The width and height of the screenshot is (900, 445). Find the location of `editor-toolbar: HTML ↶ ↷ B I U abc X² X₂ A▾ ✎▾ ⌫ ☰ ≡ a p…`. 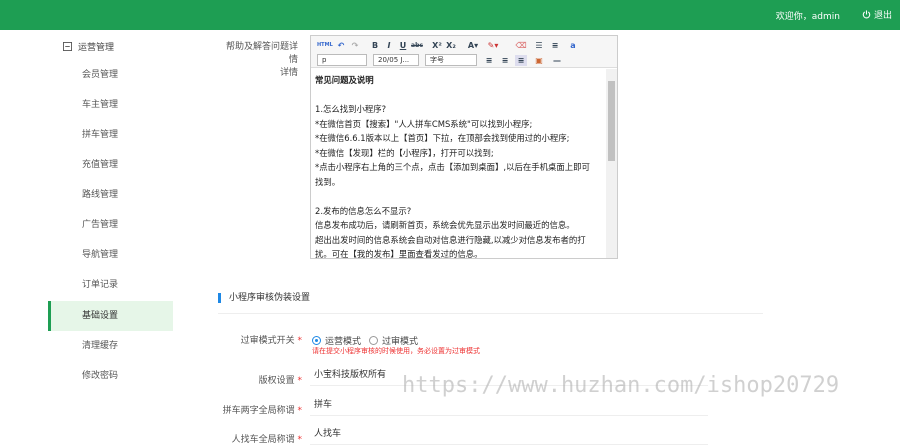

editor-toolbar: HTML ↶ ↷ B I U abc X² X₂ A▾ ✎▾ ⌫ ☰ ≡ a p… is located at coordinates (464, 52).